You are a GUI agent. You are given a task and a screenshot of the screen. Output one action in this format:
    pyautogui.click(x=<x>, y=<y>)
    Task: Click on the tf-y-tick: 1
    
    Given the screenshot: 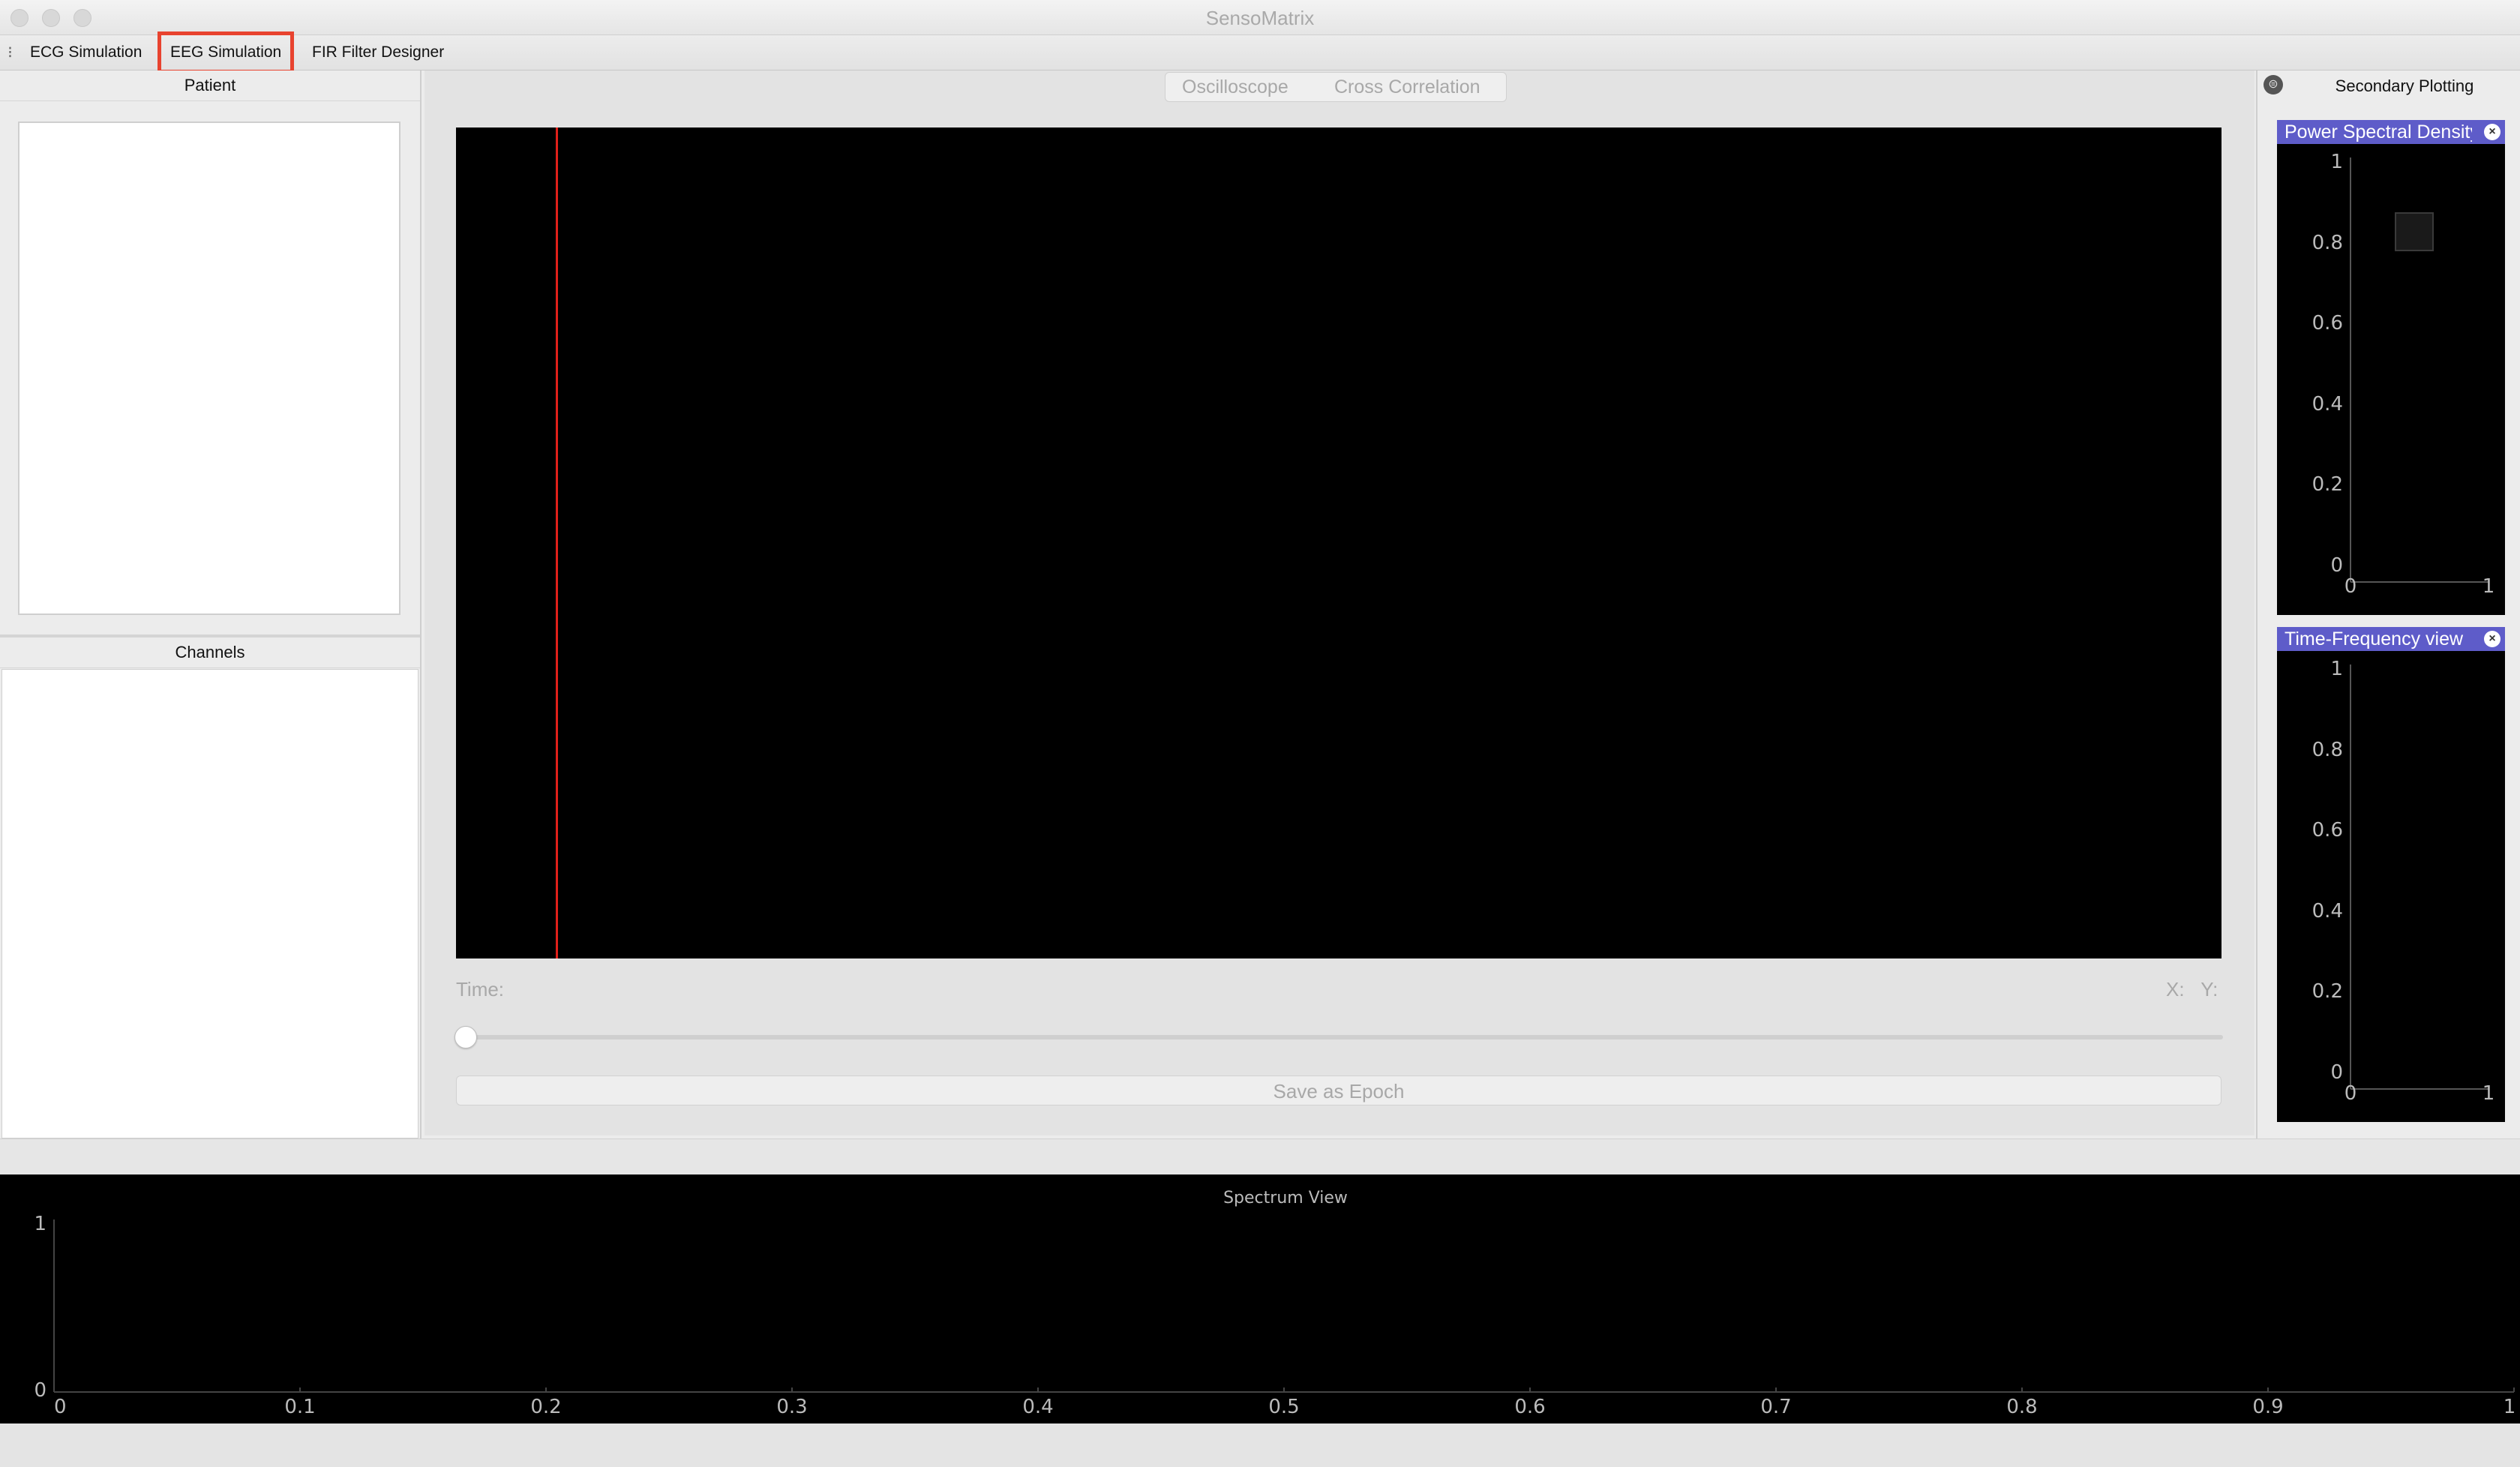 What is the action you would take?
    pyautogui.click(x=2336, y=669)
    